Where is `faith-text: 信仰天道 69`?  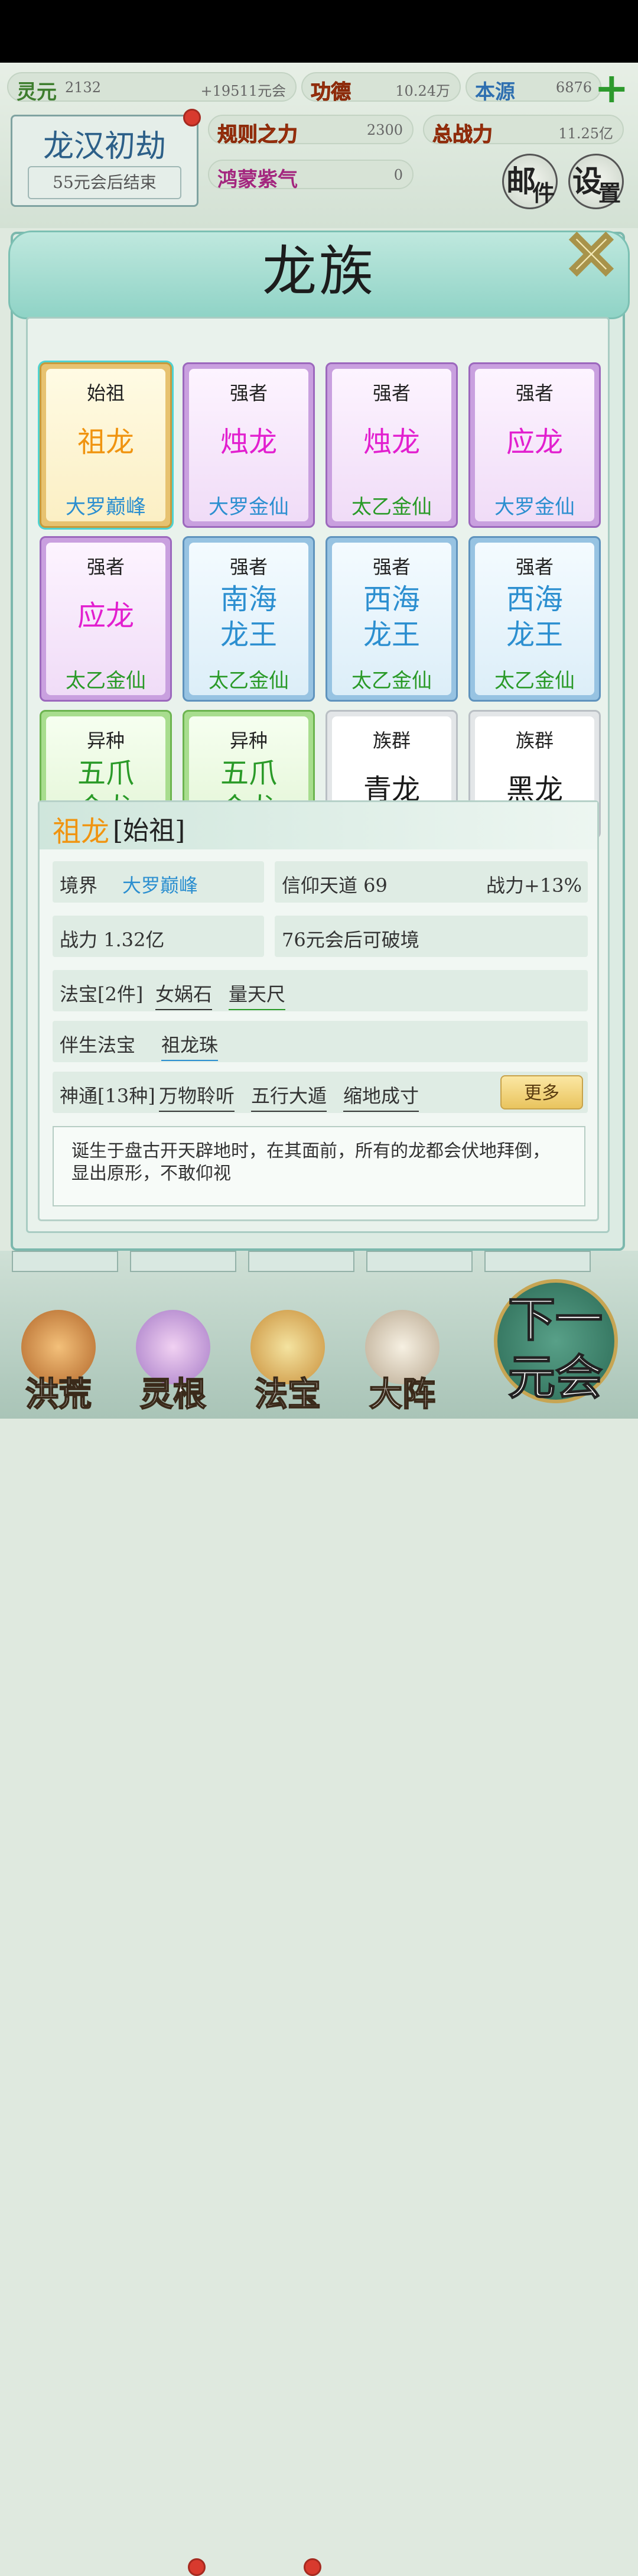
faith-text: 信仰天道 69 is located at coordinates (335, 885).